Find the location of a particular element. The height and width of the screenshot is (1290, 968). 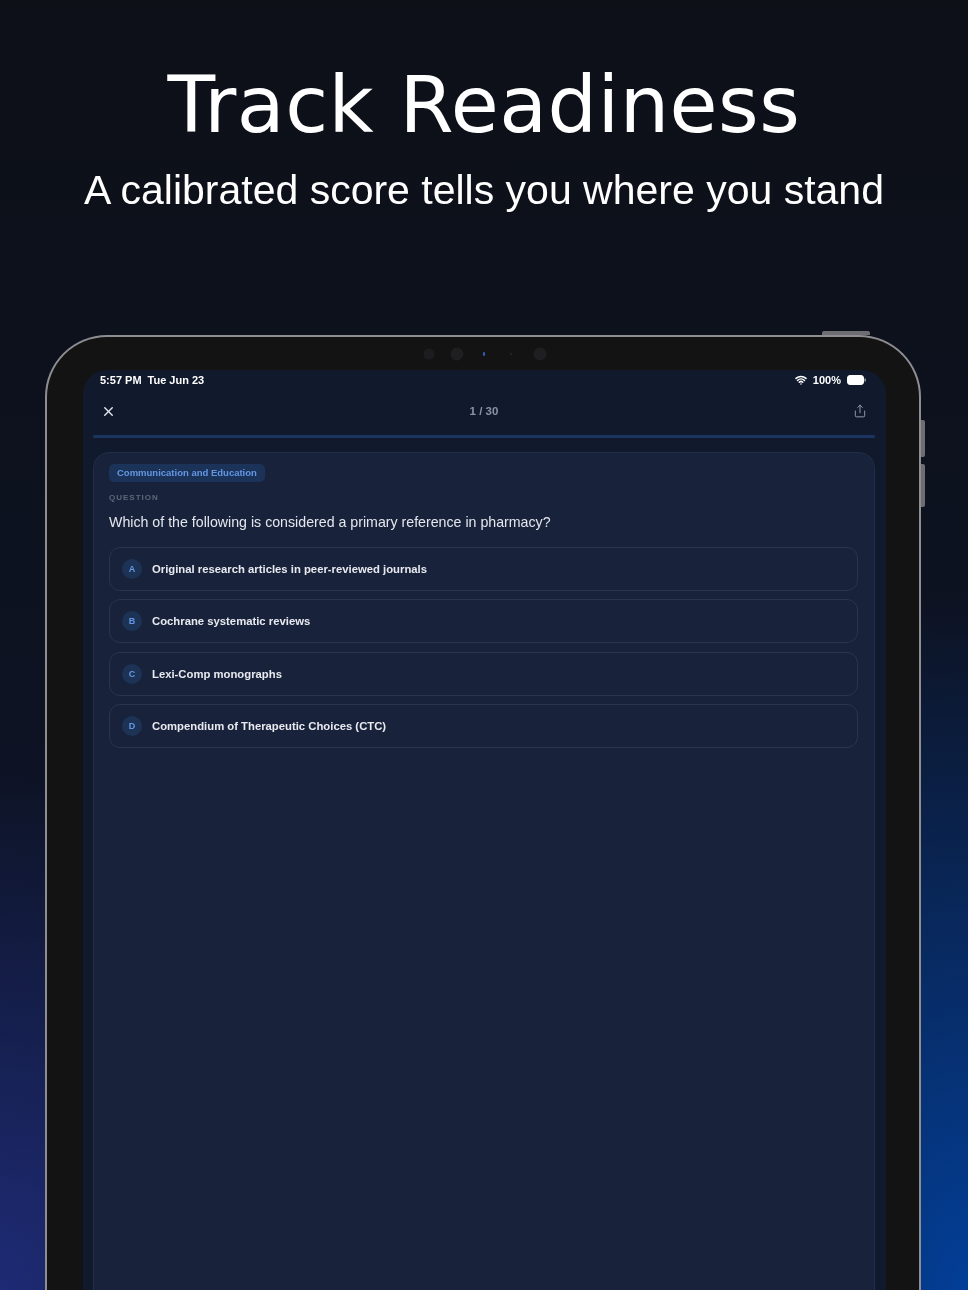

headline-subtitle: A calibrated score tells you where you stand is located at coordinates (484, 190).